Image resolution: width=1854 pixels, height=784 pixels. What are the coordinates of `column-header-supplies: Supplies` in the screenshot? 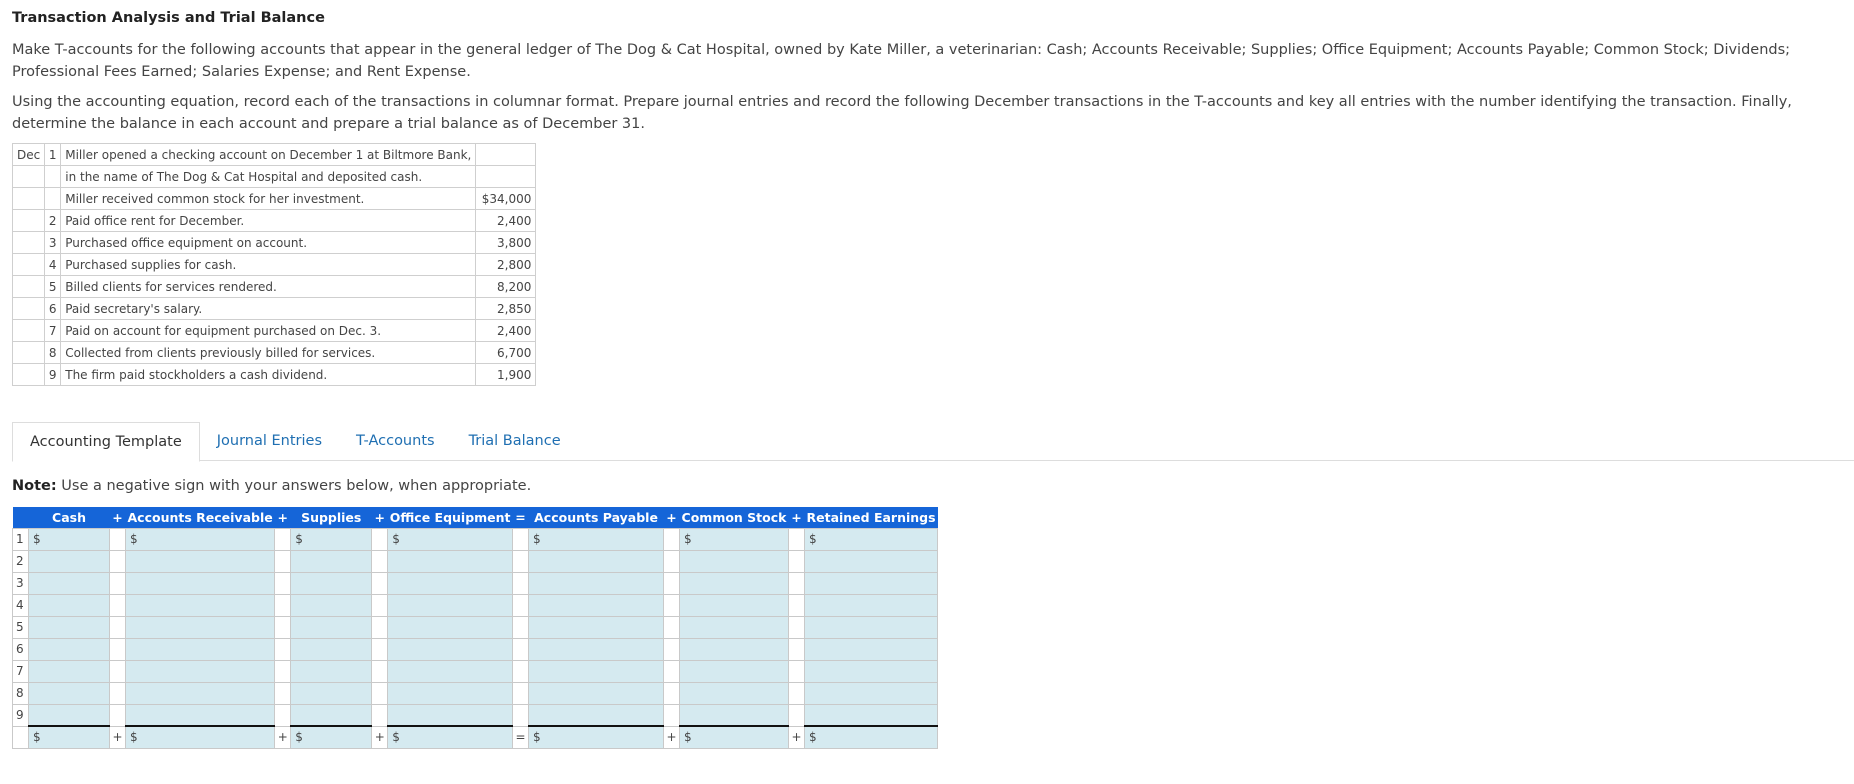 It's located at (331, 517).